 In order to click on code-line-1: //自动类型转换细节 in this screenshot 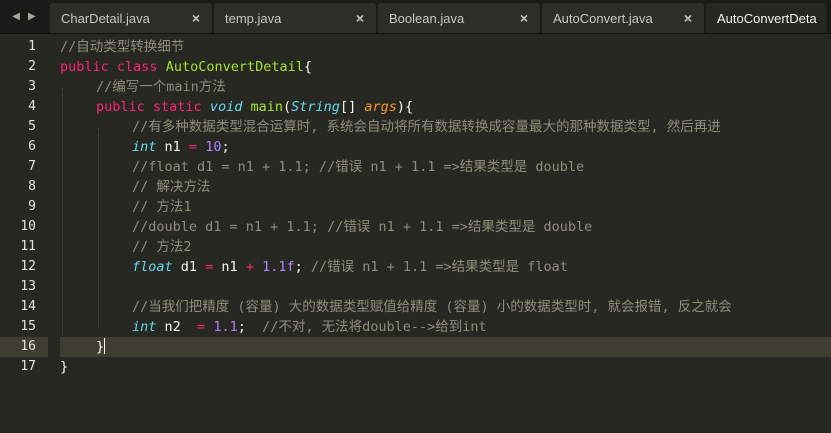, I will do `click(445, 47)`.